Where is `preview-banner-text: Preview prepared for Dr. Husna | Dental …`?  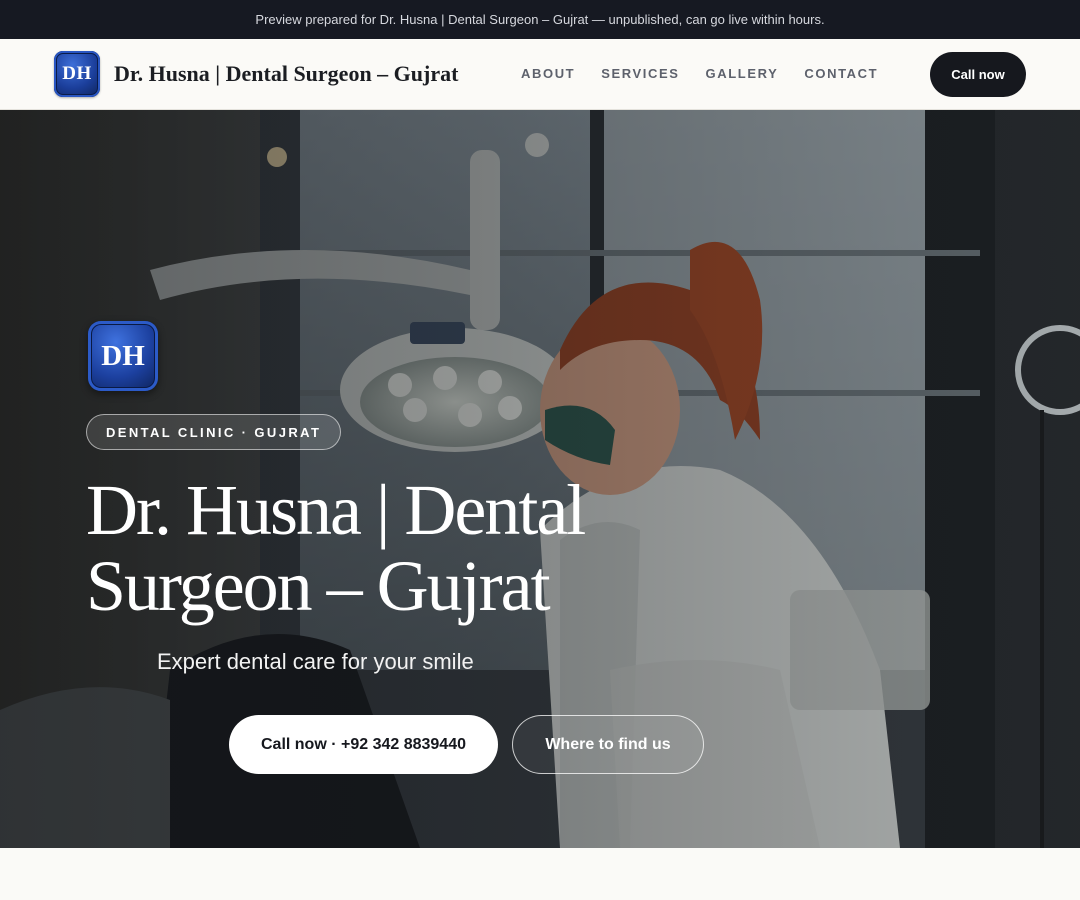
preview-banner-text: Preview prepared for Dr. Husna | Dental … is located at coordinates (540, 19).